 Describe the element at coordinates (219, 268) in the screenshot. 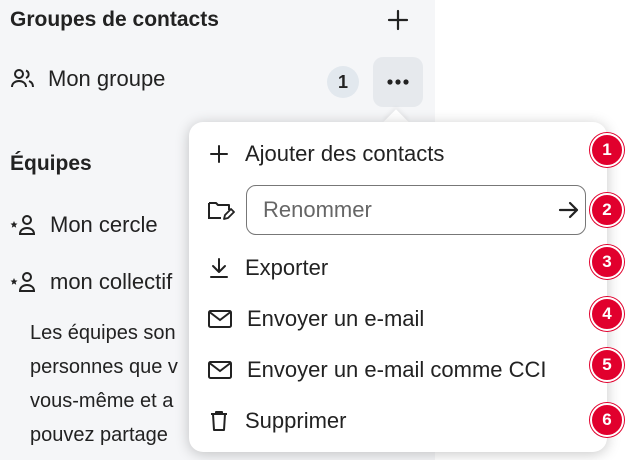

I see `download-icon` at that location.